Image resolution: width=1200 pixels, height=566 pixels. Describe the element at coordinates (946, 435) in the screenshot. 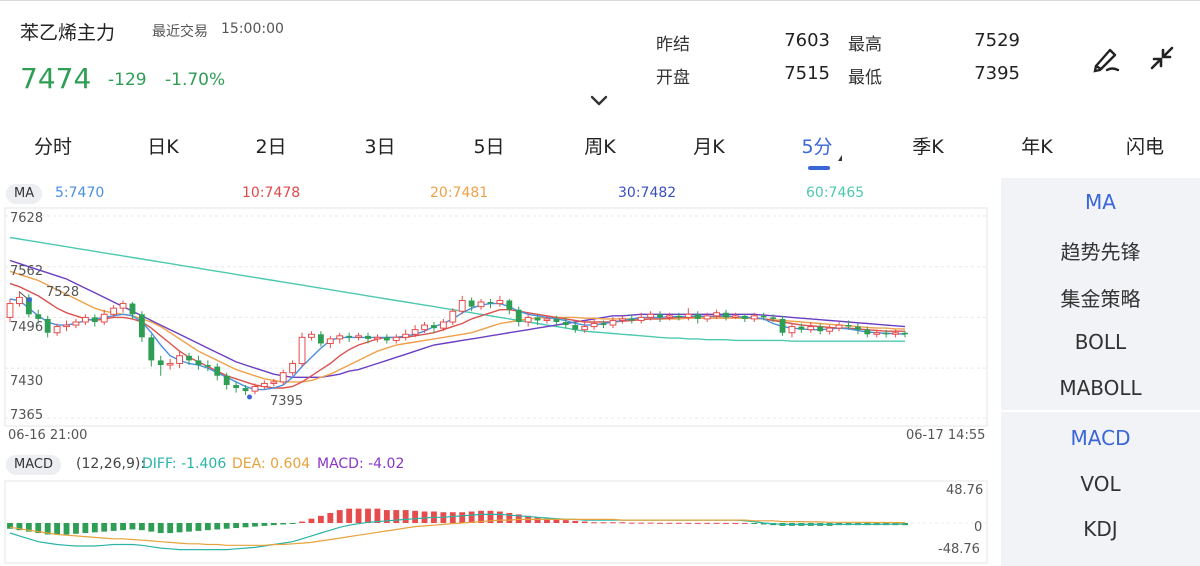

I see `time-end: 06-17 14:55` at that location.